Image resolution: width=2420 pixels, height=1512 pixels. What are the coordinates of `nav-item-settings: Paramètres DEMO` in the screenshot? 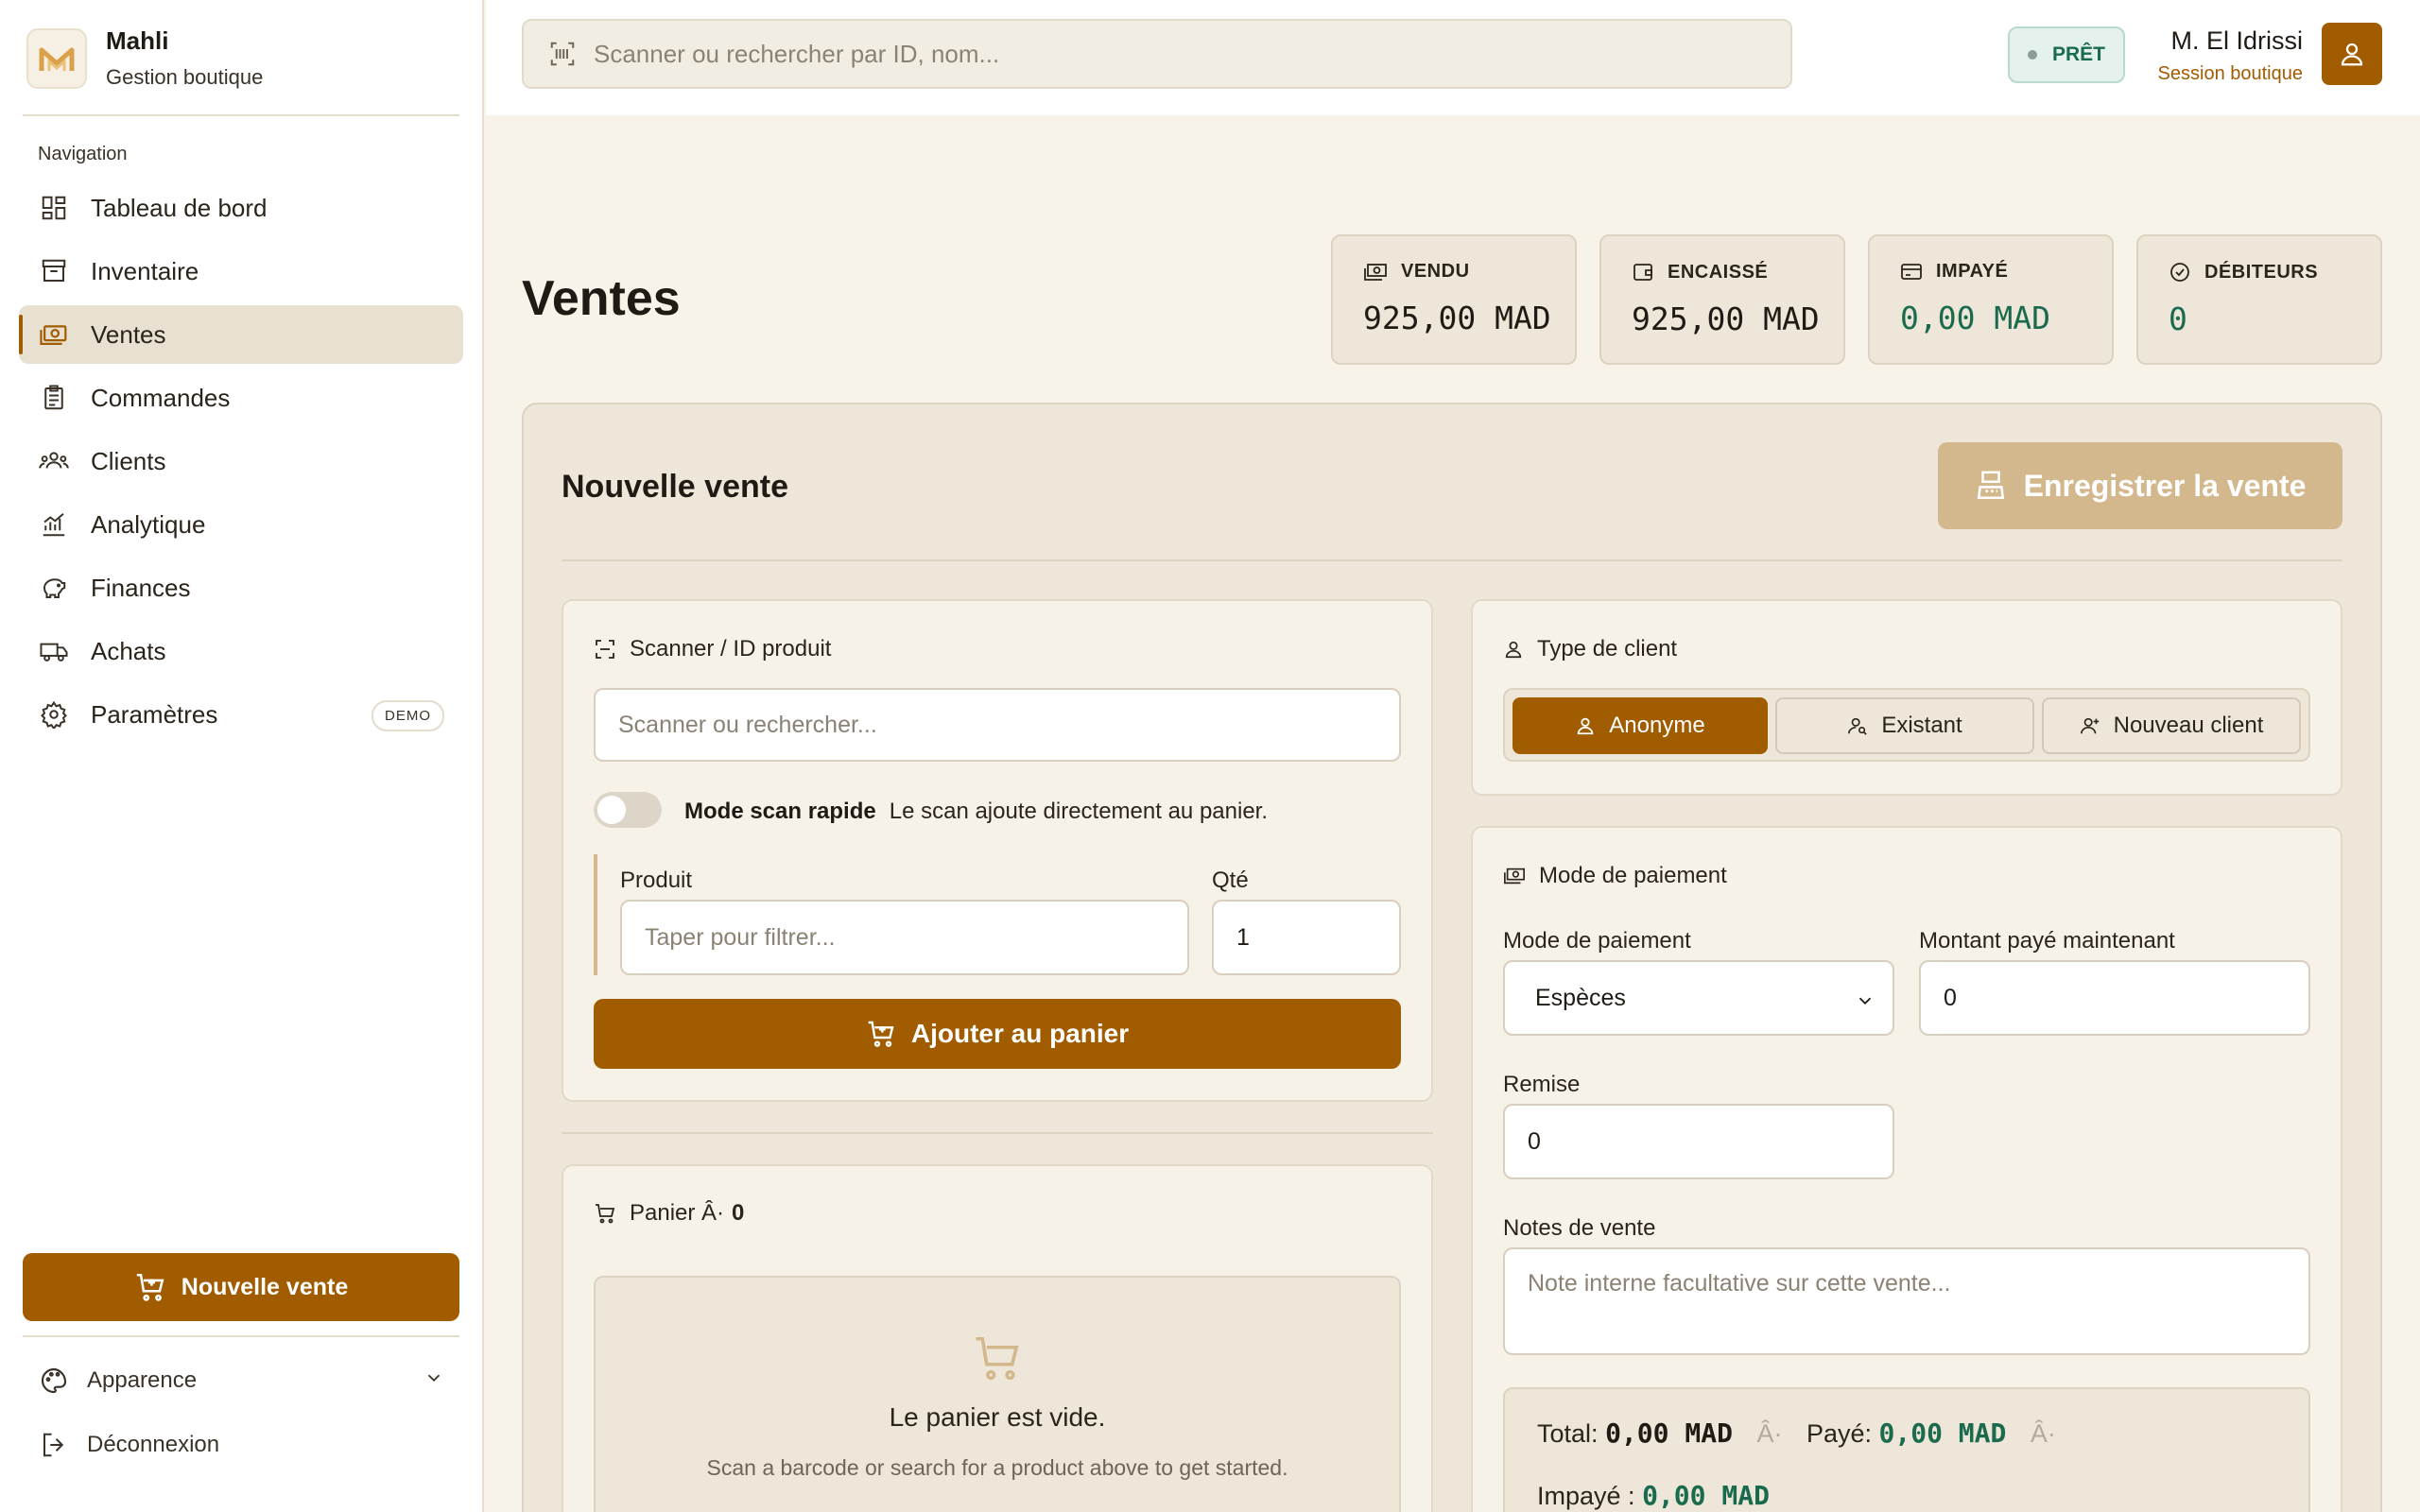 It's located at (241, 714).